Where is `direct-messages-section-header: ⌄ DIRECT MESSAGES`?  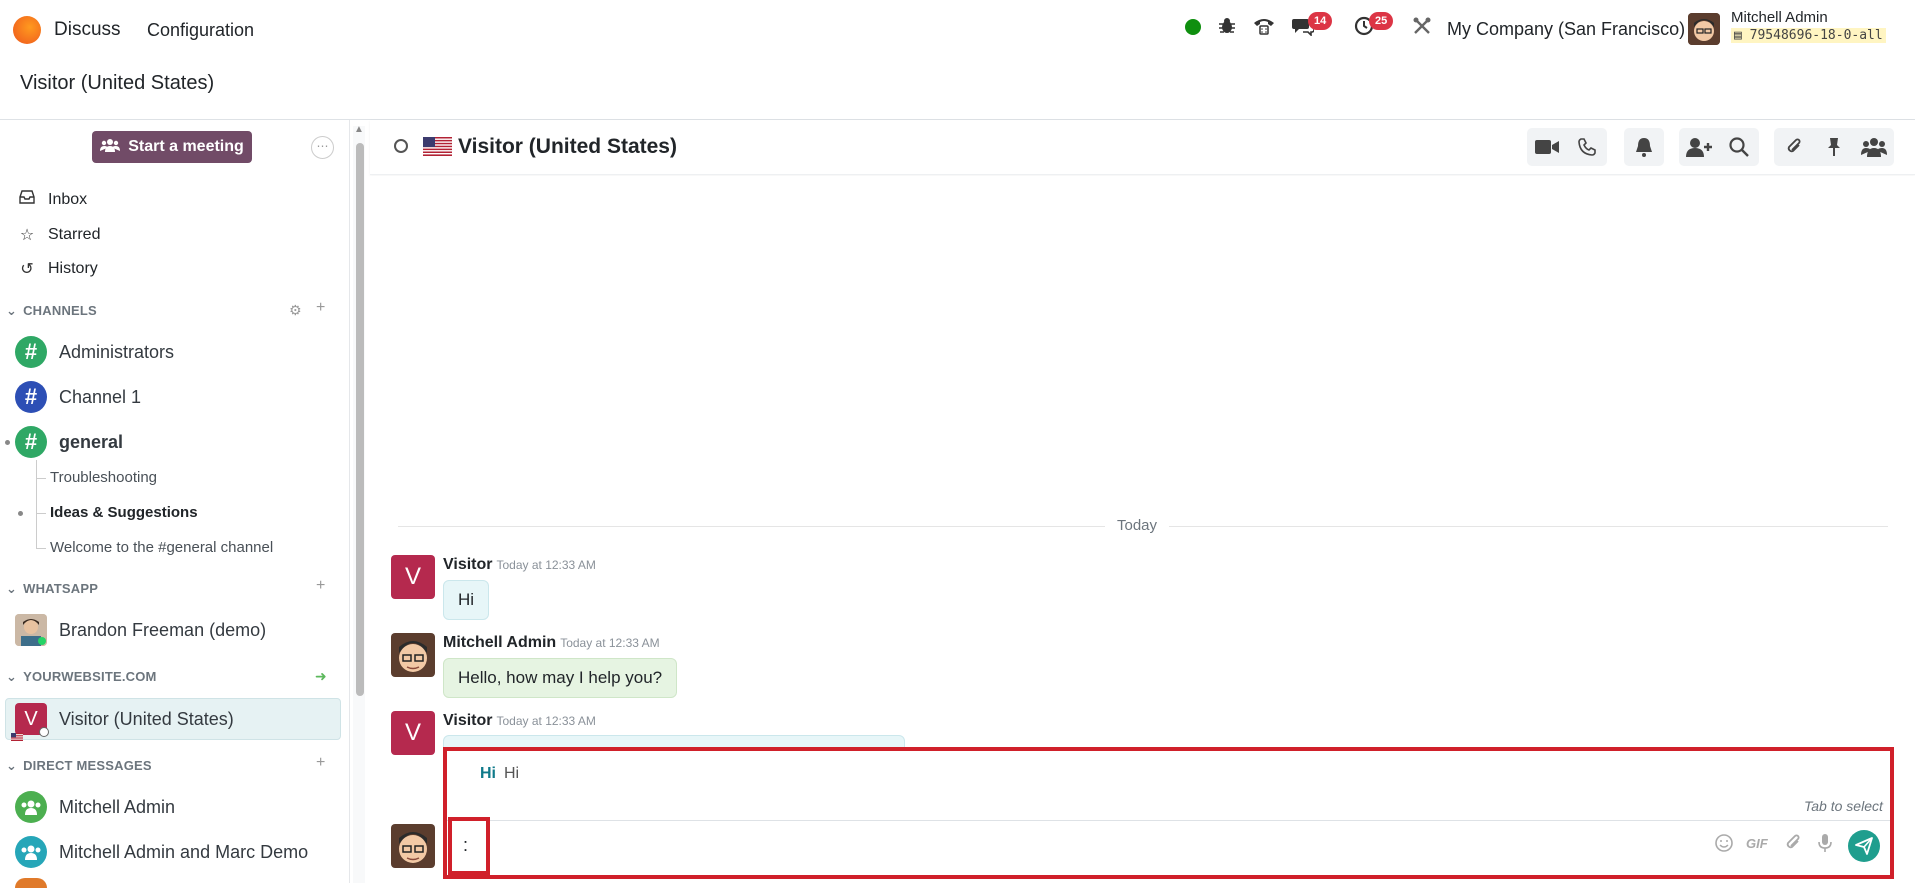
direct-messages-section-header: ⌄ DIRECT MESSAGES is located at coordinates (79, 766).